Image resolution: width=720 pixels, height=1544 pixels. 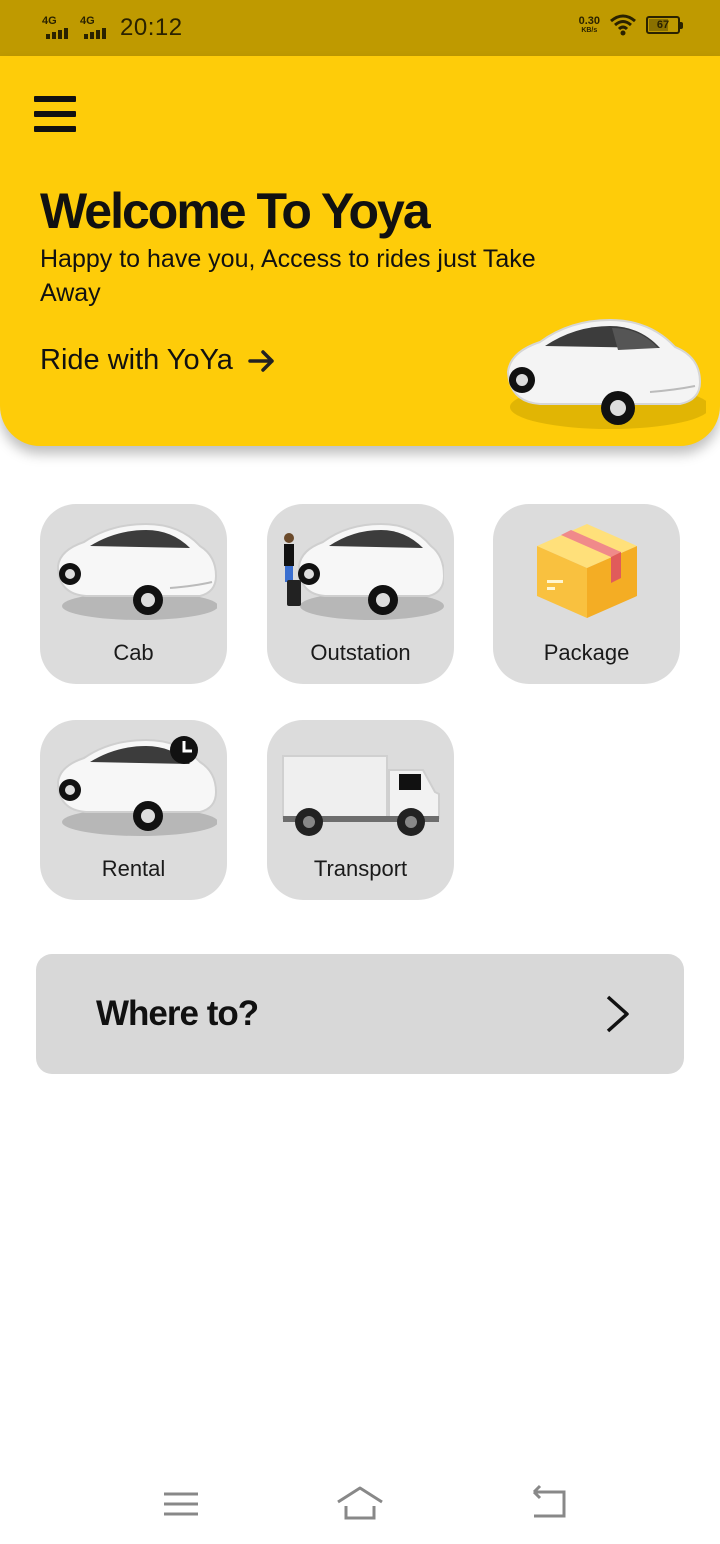 What do you see at coordinates (589, 30) in the screenshot?
I see `network-speed-unit: KB/s` at bounding box center [589, 30].